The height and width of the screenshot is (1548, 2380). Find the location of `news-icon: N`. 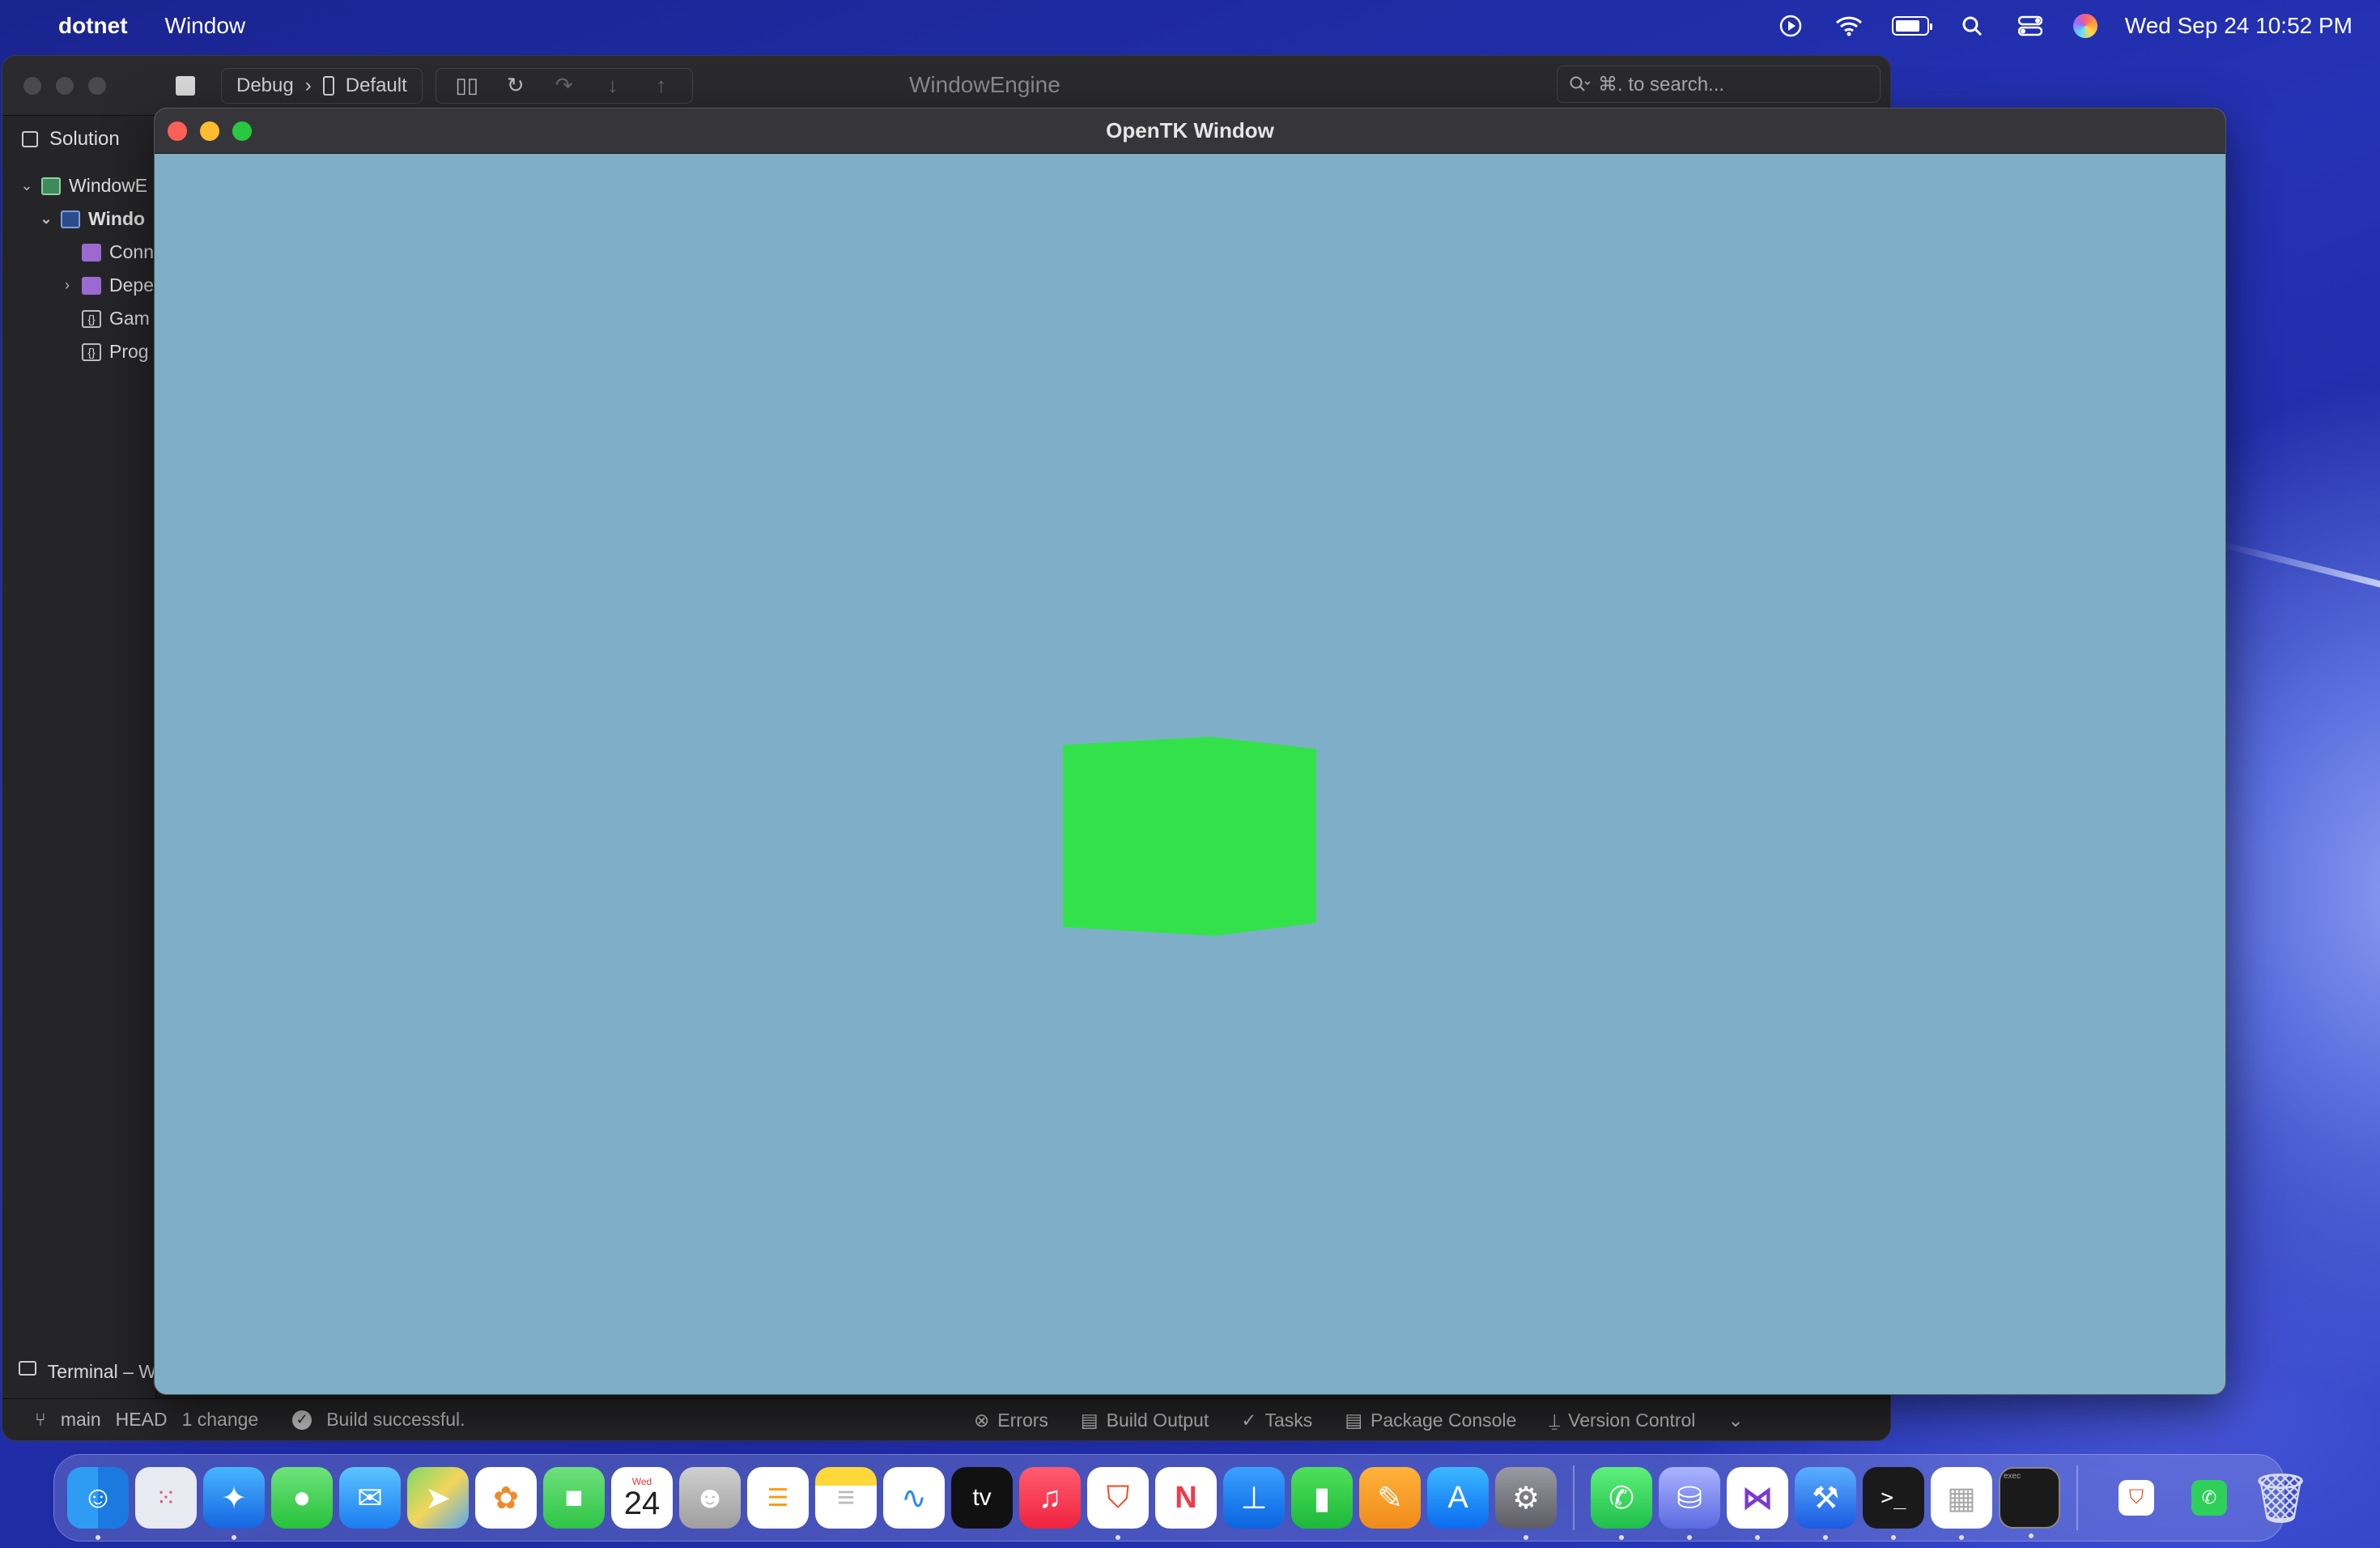

news-icon: N is located at coordinates (1186, 1498).